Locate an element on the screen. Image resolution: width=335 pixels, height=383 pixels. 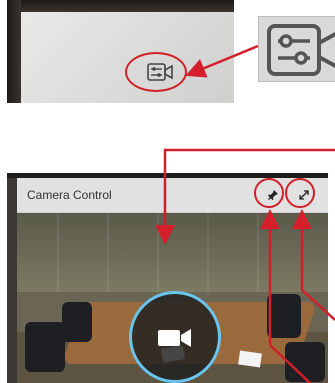
annotation-circle-pin is located at coordinates (269, 193).